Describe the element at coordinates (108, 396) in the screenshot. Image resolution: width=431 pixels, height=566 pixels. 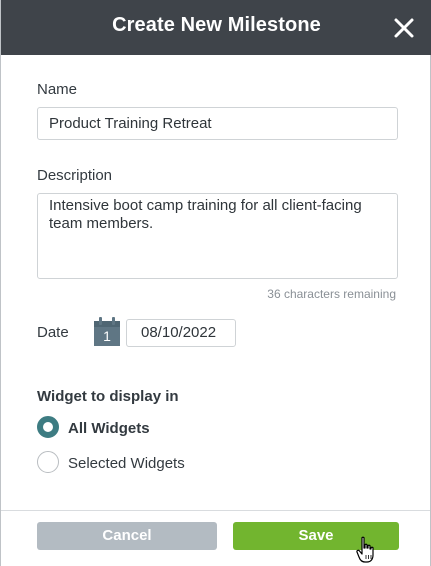
I see `widget-section-title: Widget to display in` at that location.